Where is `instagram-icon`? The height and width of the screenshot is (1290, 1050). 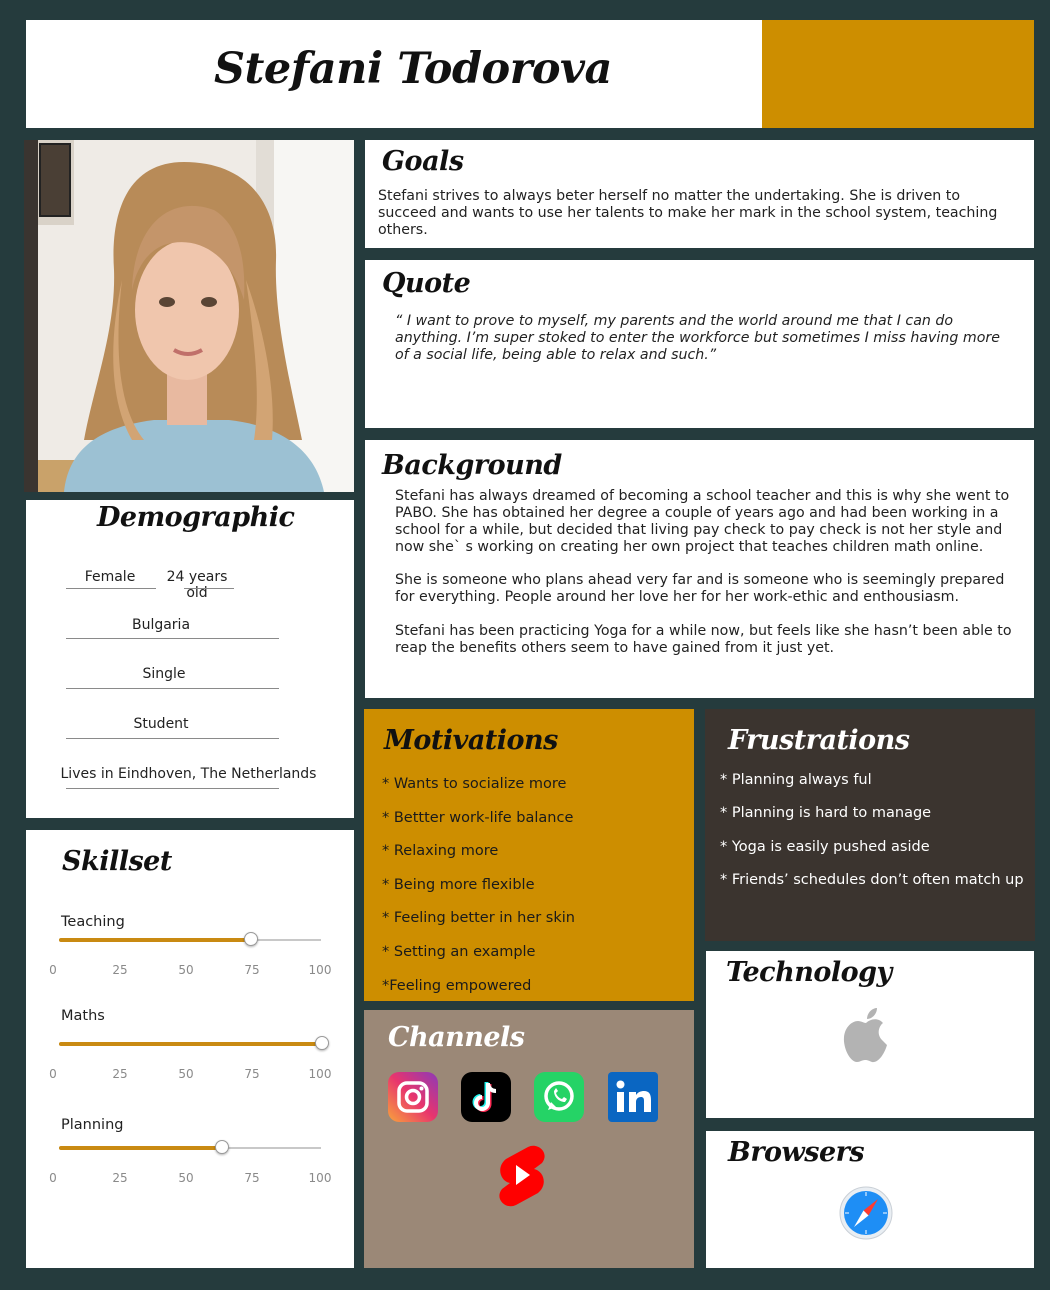
instagram-icon is located at coordinates (413, 1097).